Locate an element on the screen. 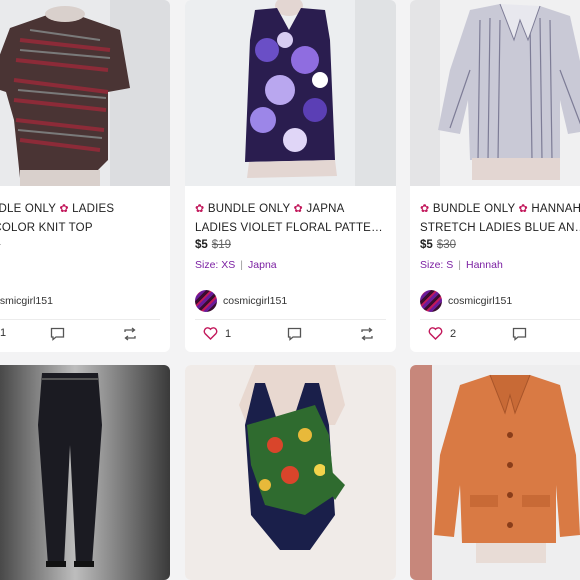 The height and width of the screenshot is (580, 580). seller-link: osmicgirl151 is located at coordinates (26, 301).